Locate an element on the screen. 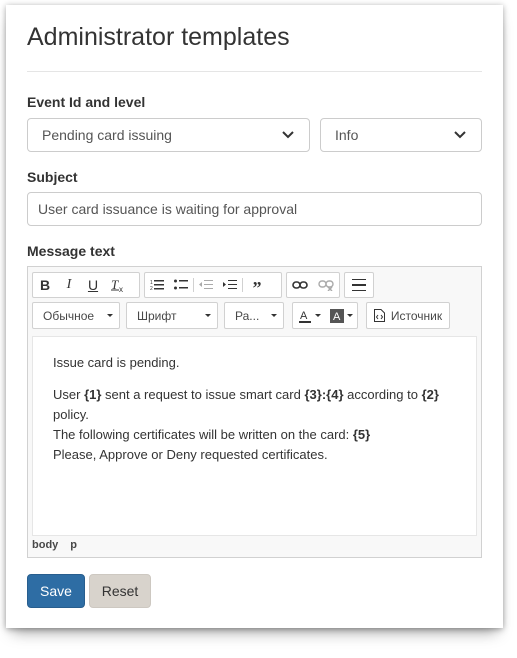 Image resolution: width=517 pixels, height=658 pixels. toolbar-paragraph: 1 2 ” is located at coordinates (213, 285).